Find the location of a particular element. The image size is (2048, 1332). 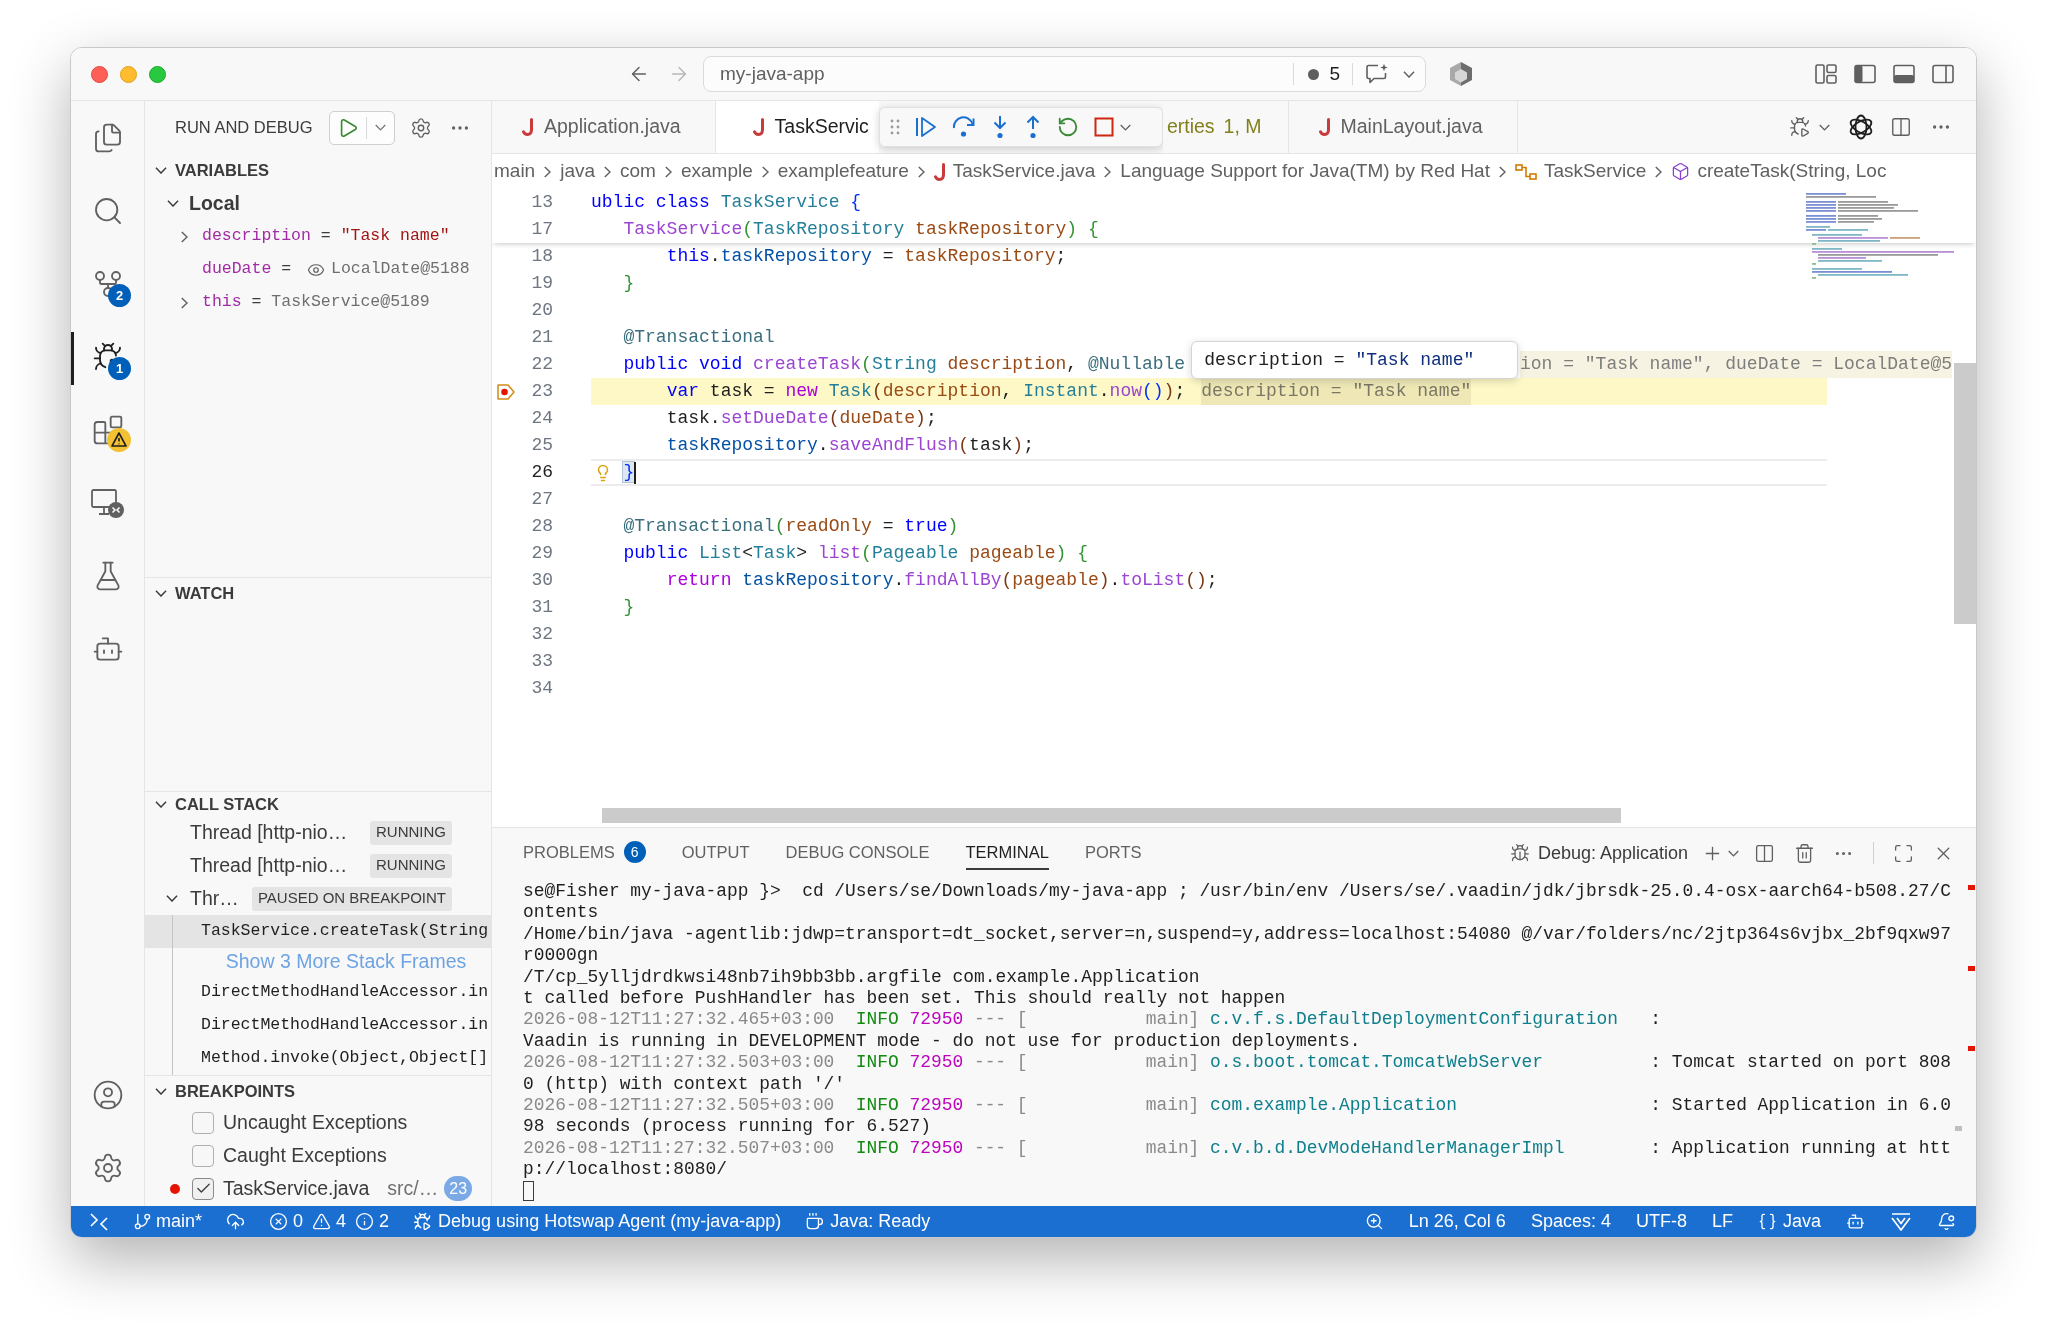

restart-icon is located at coordinates (1067, 127).